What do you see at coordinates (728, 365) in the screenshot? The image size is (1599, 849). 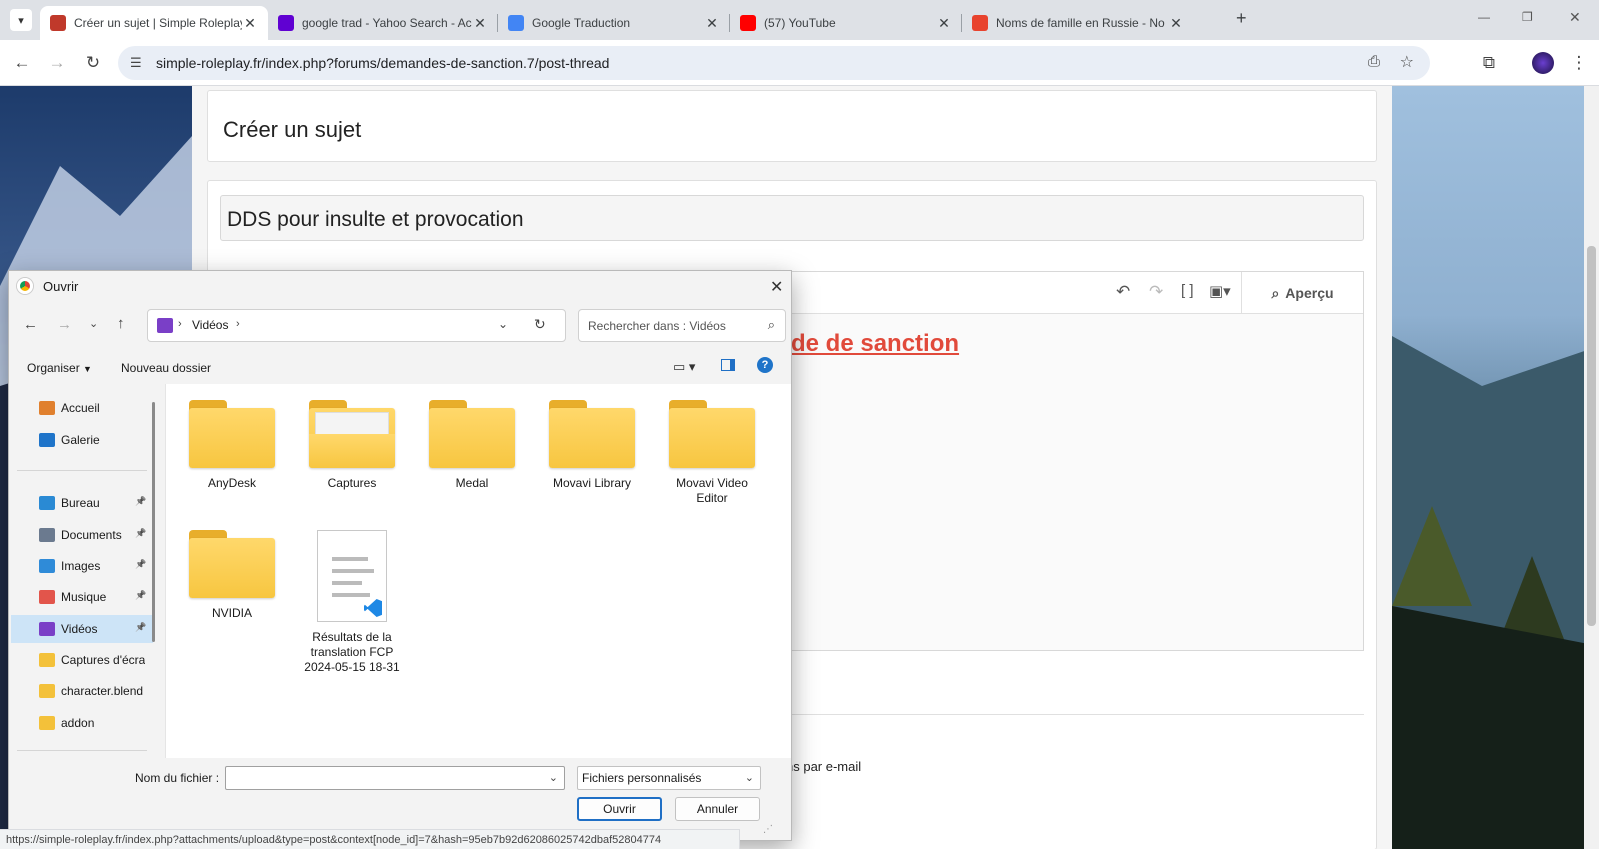 I see `preview-pane-icon` at bounding box center [728, 365].